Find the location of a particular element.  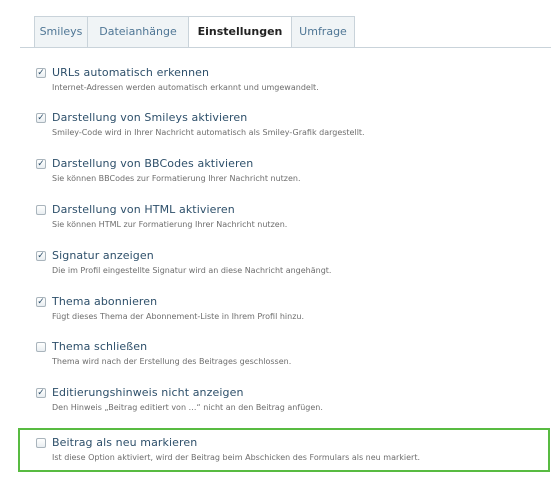

close-thread-checkbox is located at coordinates (41, 347).